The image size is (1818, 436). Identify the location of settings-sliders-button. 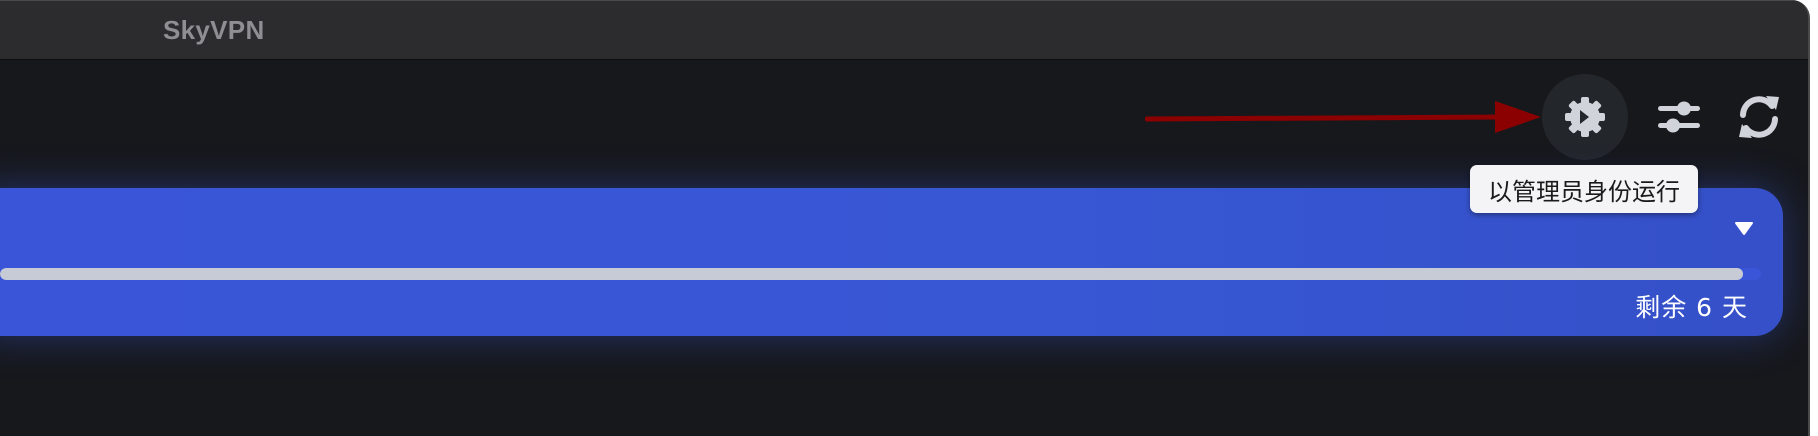
(1679, 117).